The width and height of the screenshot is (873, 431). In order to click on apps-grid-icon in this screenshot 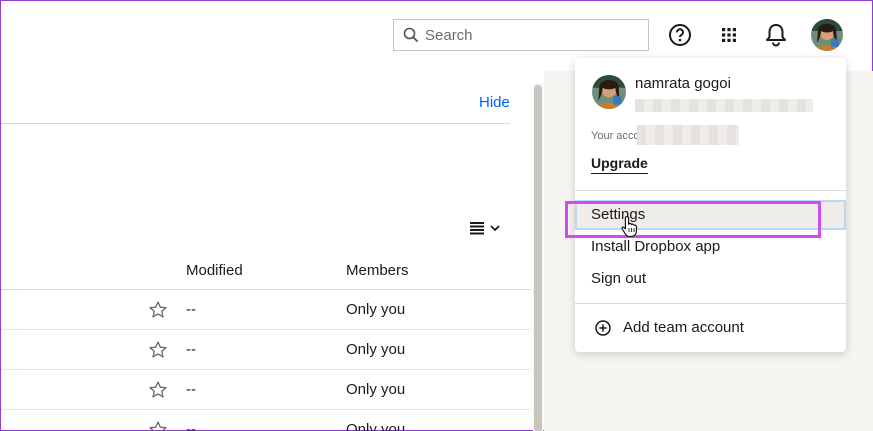, I will do `click(729, 35)`.